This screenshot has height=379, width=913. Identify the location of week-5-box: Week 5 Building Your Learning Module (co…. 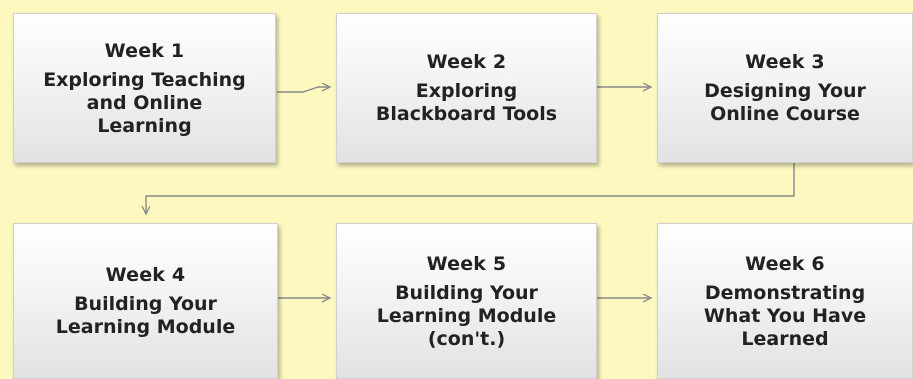
(466, 301).